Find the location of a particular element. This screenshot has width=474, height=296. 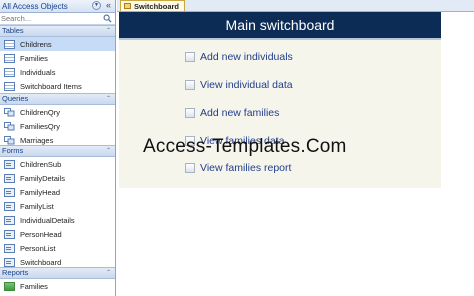

nav-header: All Access Objects ▼ « is located at coordinates (57, 6).